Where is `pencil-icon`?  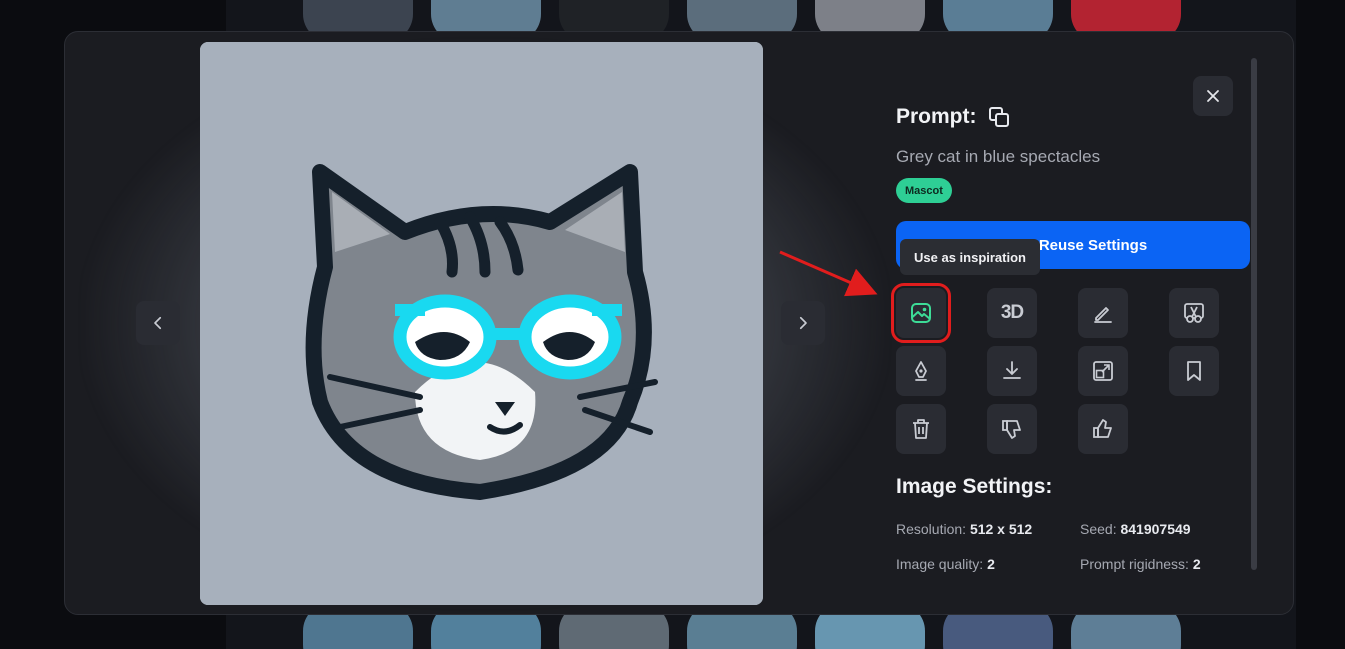
pencil-icon is located at coordinates (1103, 315).